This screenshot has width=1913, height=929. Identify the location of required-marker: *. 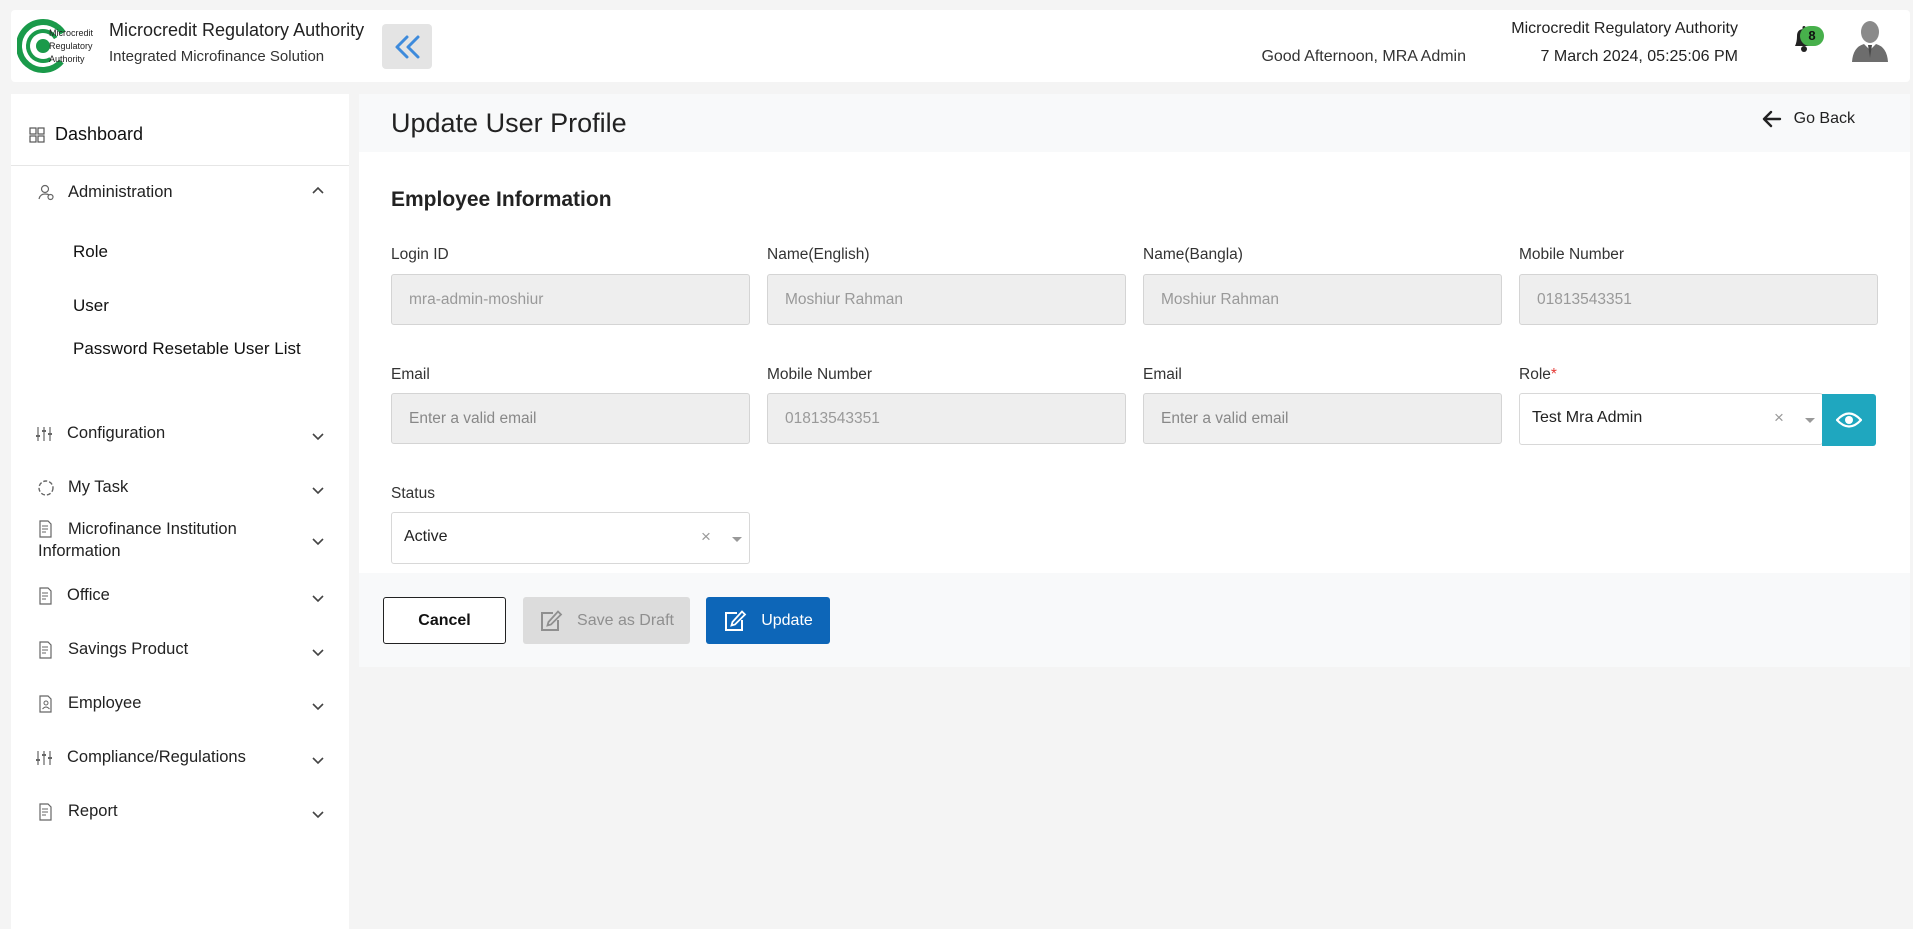
(1553, 374).